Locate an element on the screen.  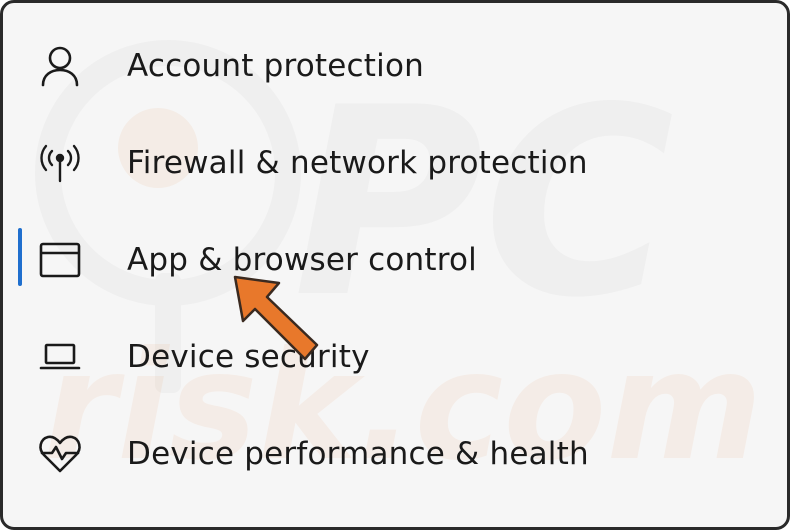
menu-item-label: Device security is located at coordinates (248, 357).